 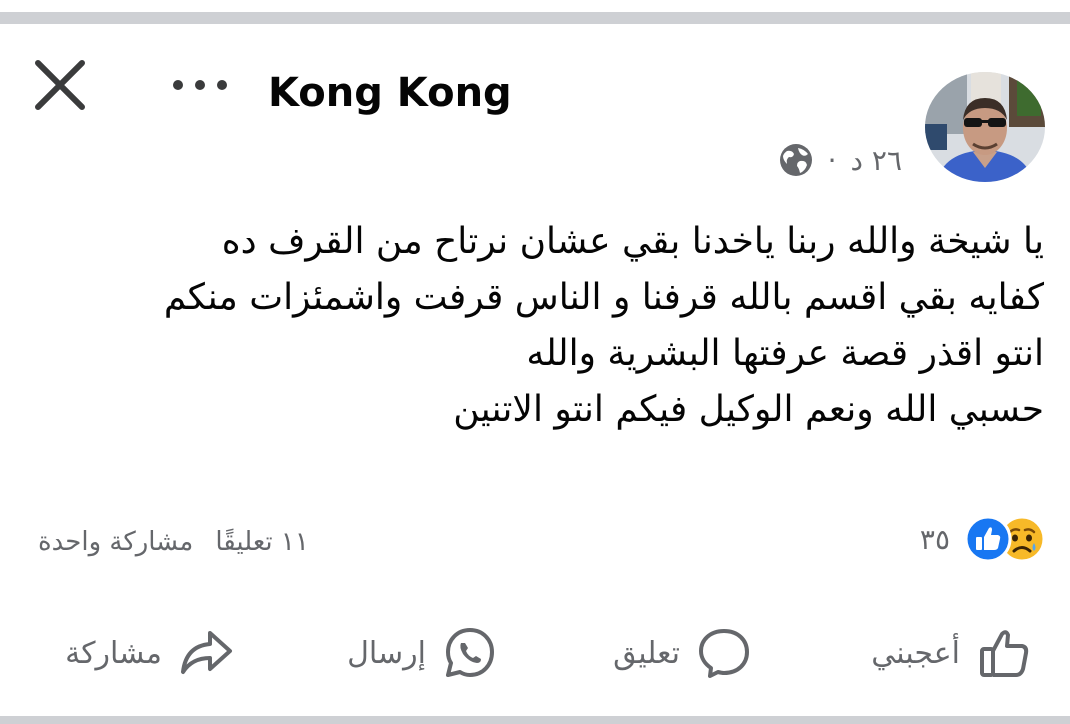 What do you see at coordinates (113, 653) in the screenshot?
I see `share-label: مشاركة` at bounding box center [113, 653].